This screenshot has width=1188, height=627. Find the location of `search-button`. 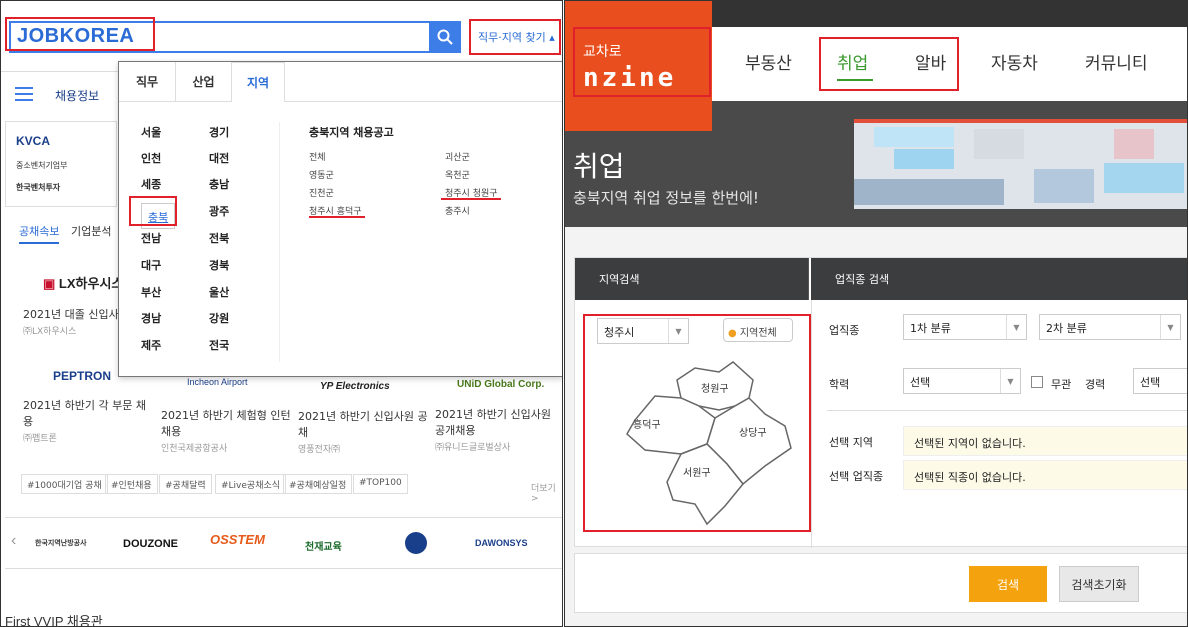

search-button is located at coordinates (445, 37).